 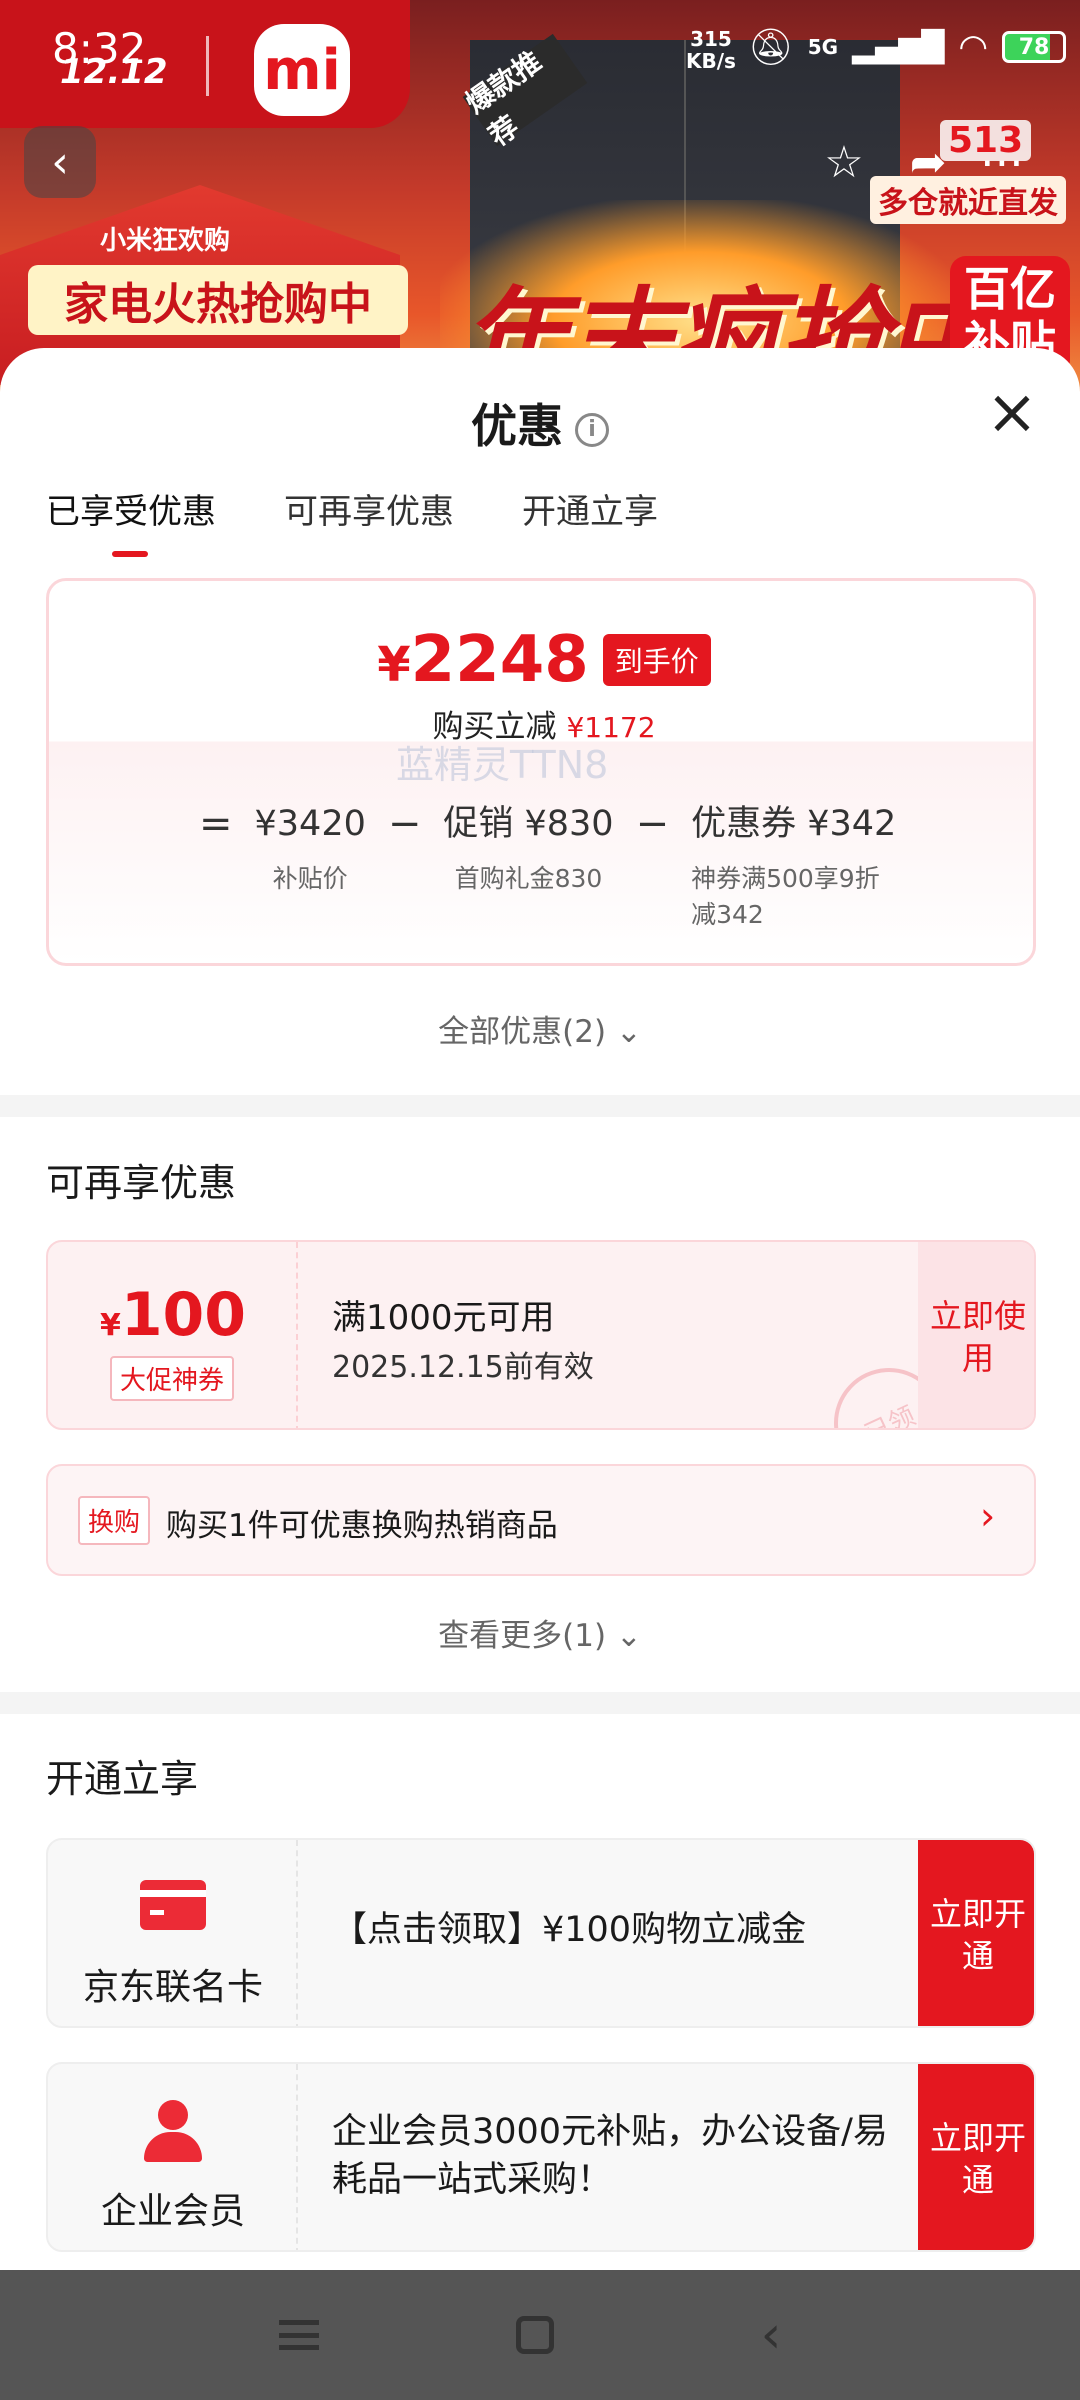 What do you see at coordinates (369, 520) in the screenshot?
I see `tab-more-offers: 可再享优惠` at bounding box center [369, 520].